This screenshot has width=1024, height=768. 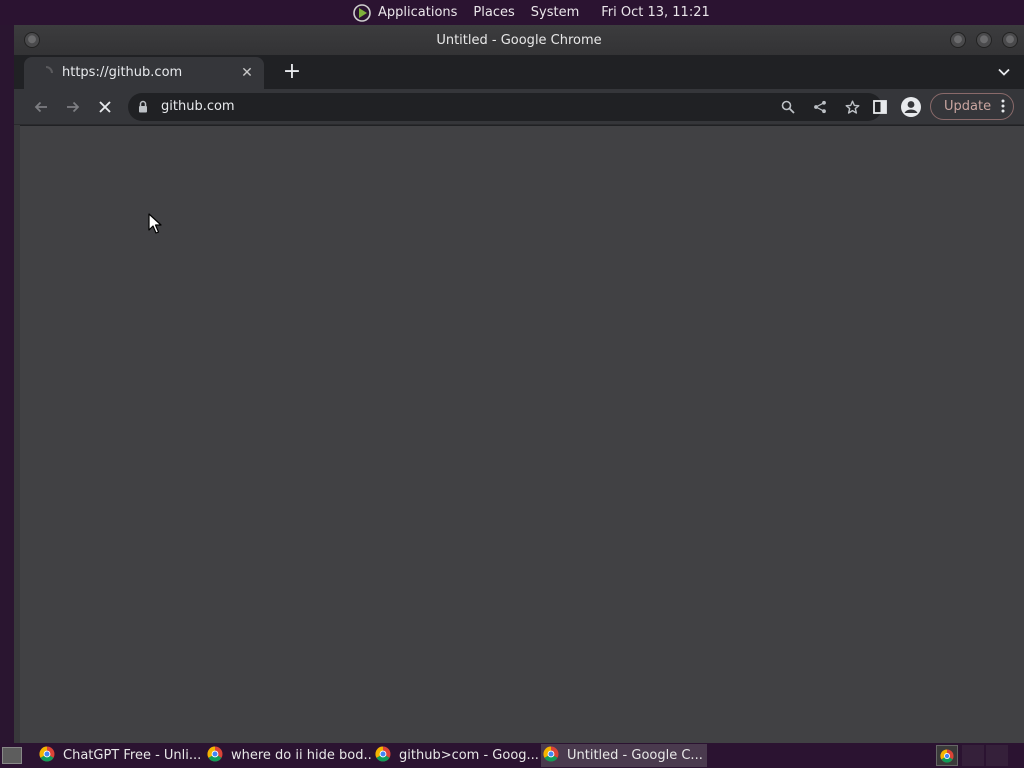 What do you see at coordinates (105, 107) in the screenshot?
I see `stop-loading-icon` at bounding box center [105, 107].